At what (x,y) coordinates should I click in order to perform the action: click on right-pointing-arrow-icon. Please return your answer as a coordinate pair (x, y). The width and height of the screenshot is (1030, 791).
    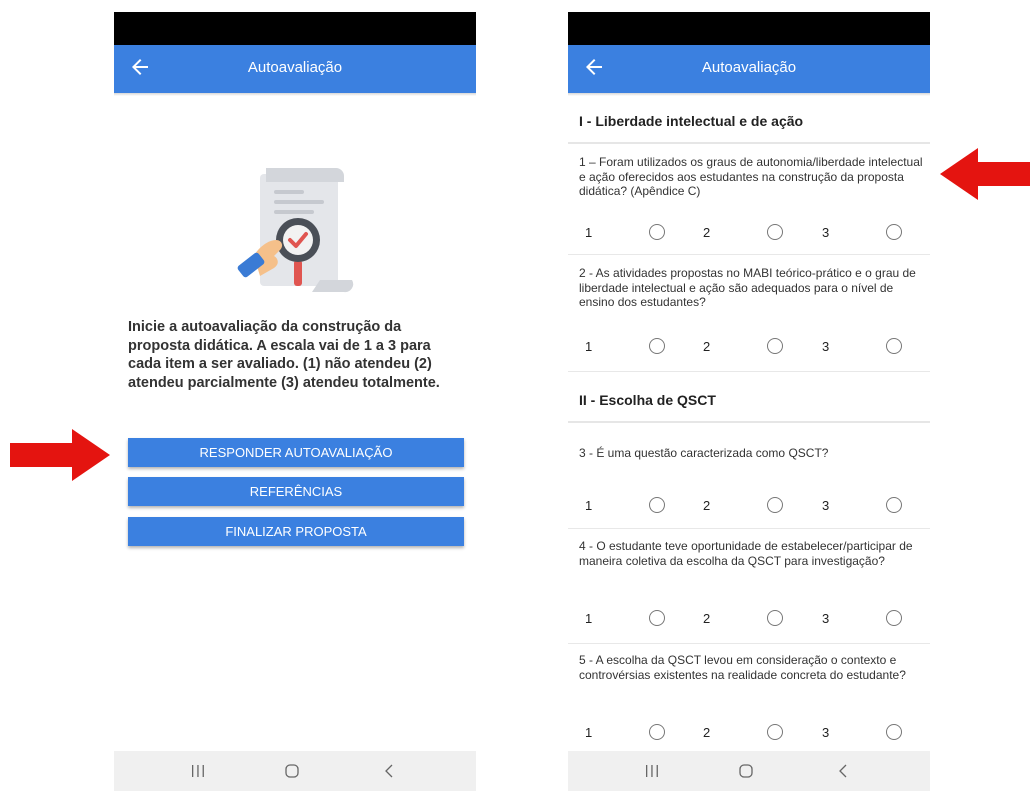
    Looking at the image, I should click on (60, 455).